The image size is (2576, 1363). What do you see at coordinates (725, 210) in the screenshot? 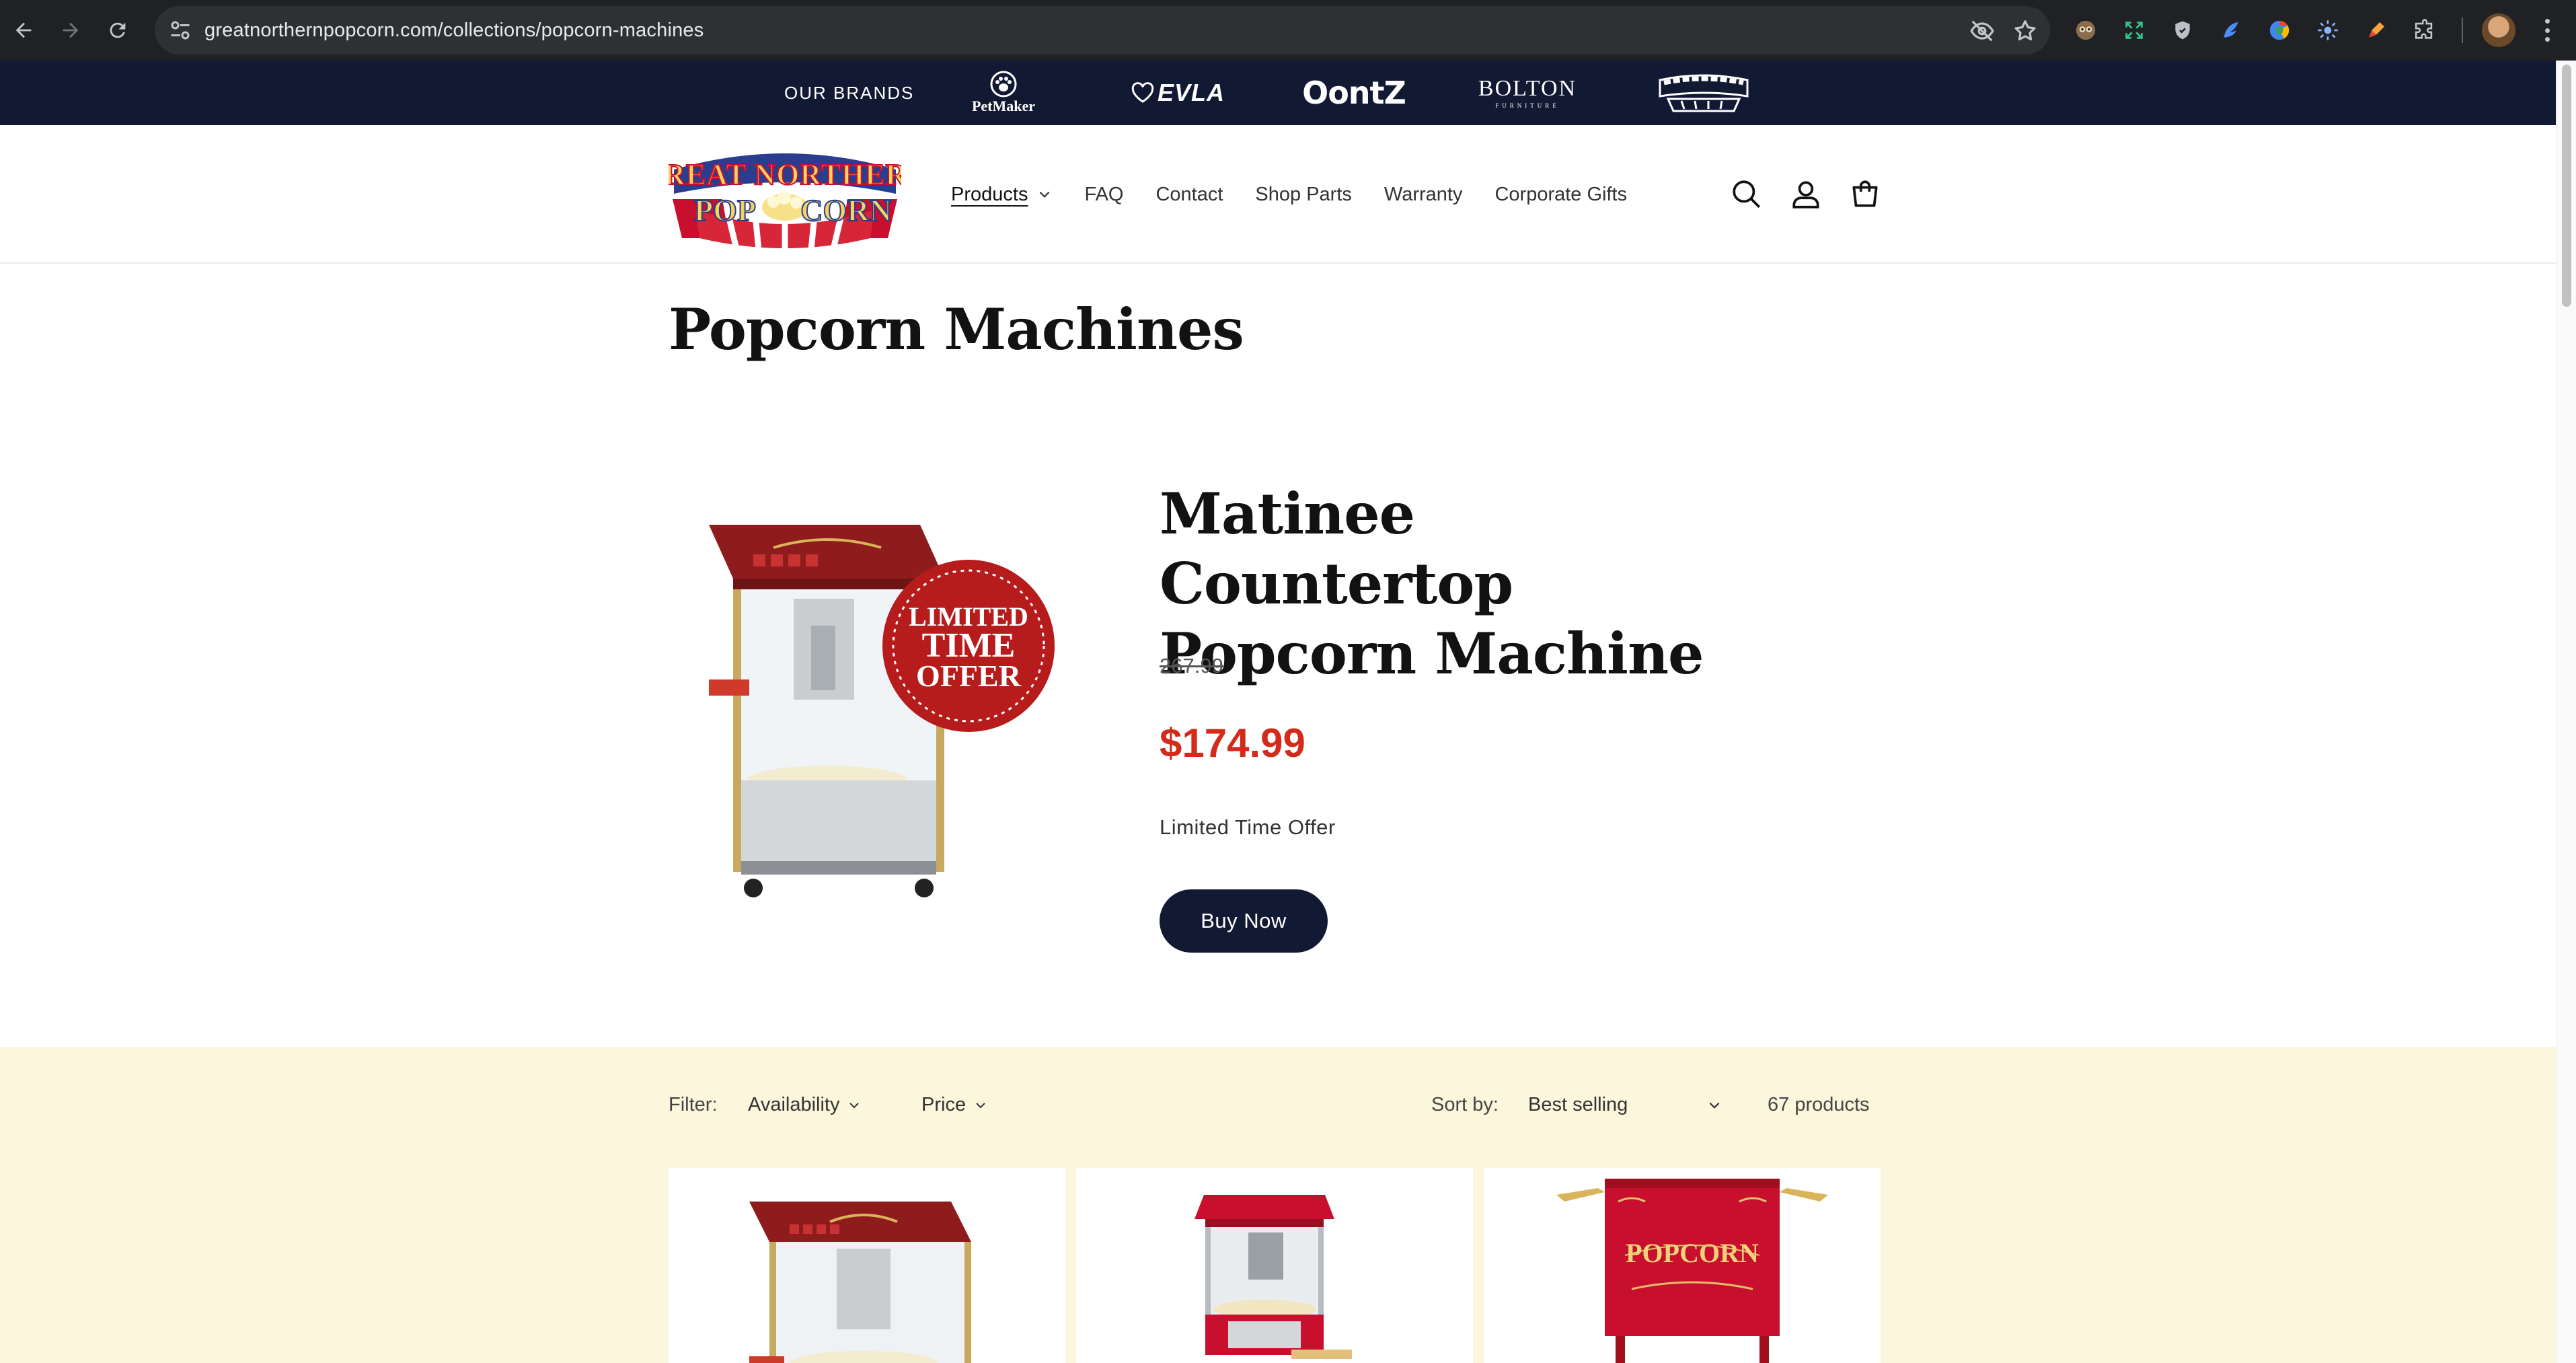
I see `svg-text: POP` at bounding box center [725, 210].